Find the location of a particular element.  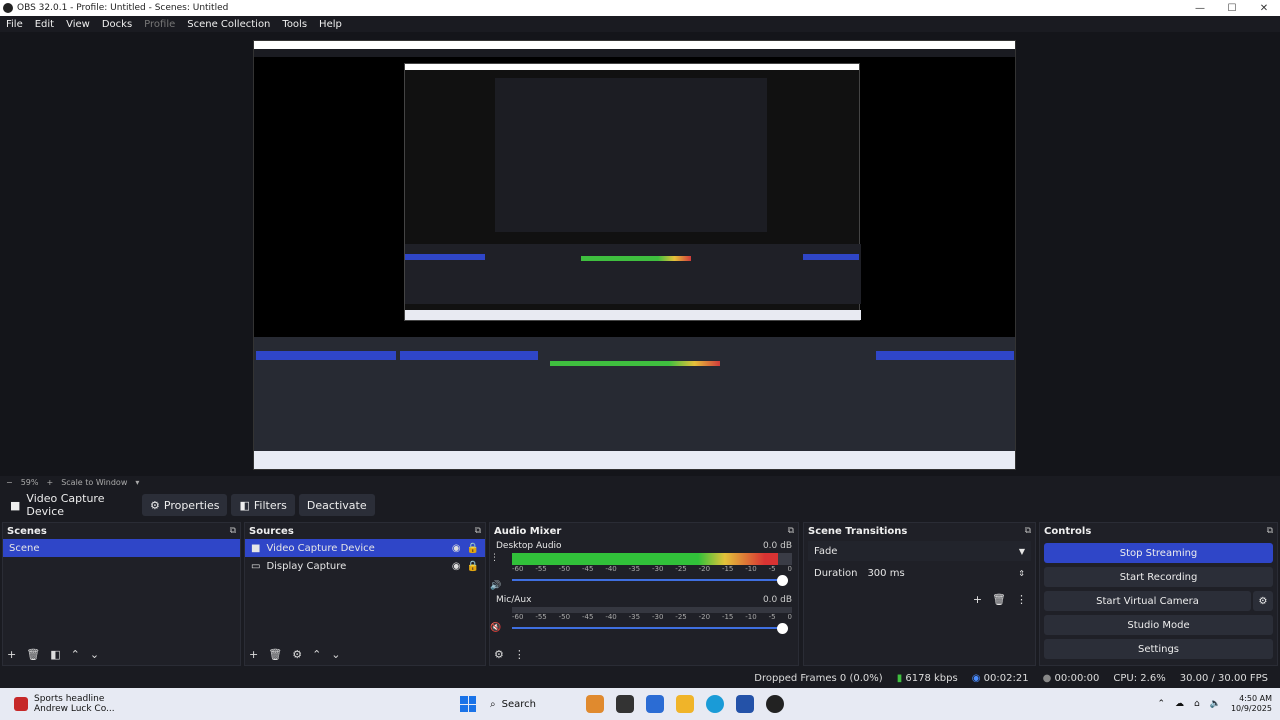

source-item: ▭ Display Capture ◉ 🔒 is located at coordinates (365, 566).